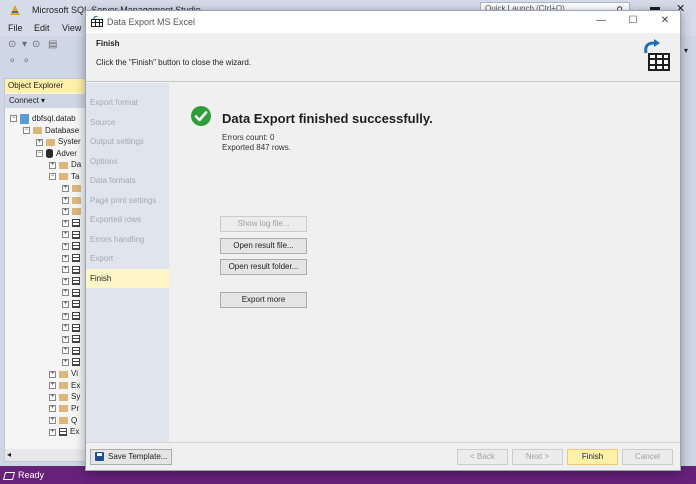 The height and width of the screenshot is (484, 696). Describe the element at coordinates (127, 239) in the screenshot. I see `wizard-step-errors-handling: Errors handling` at that location.